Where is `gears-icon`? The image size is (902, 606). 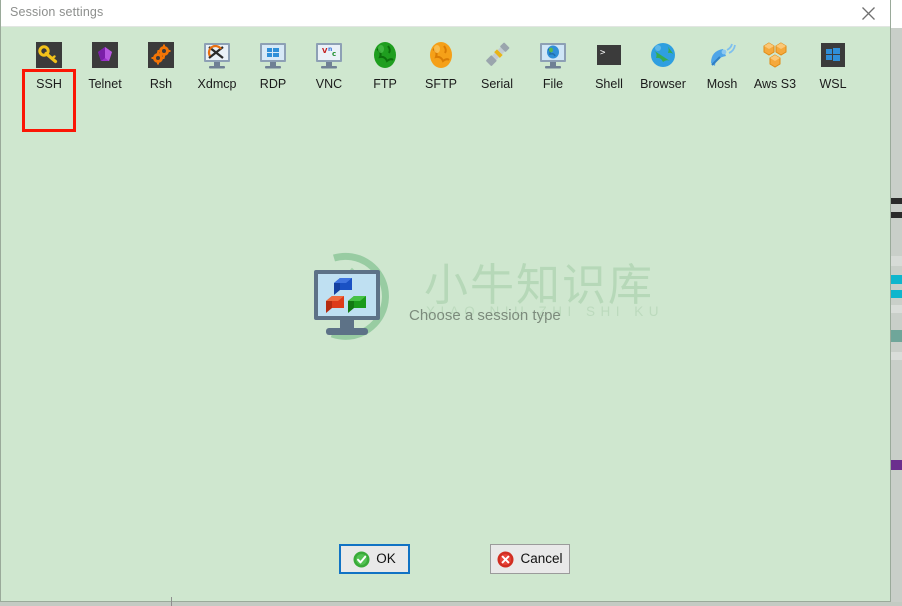 gears-icon is located at coordinates (161, 55).